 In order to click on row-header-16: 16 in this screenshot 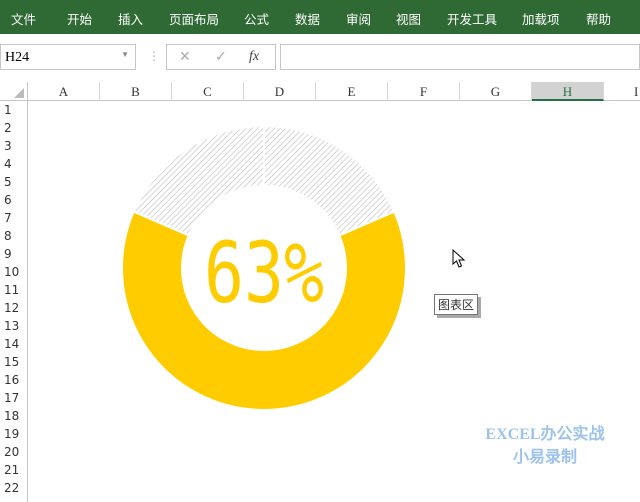, I will do `click(14, 380)`.